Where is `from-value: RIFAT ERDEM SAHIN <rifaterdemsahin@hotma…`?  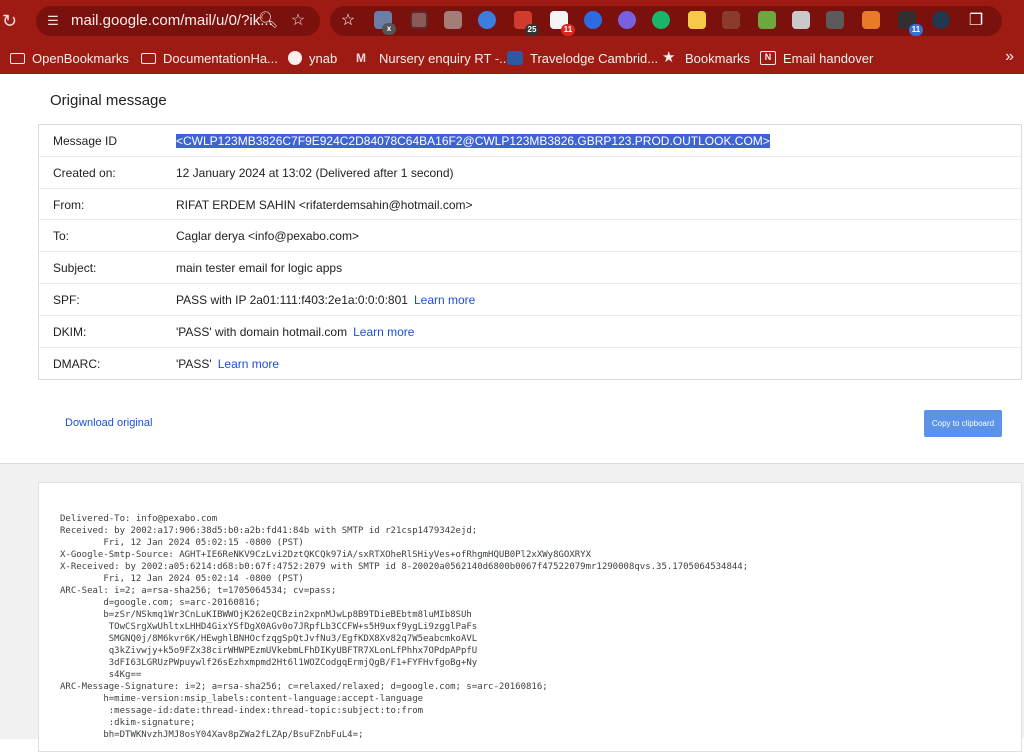
from-value: RIFAT ERDEM SAHIN <rifaterdemsahin@hotma… is located at coordinates (324, 204).